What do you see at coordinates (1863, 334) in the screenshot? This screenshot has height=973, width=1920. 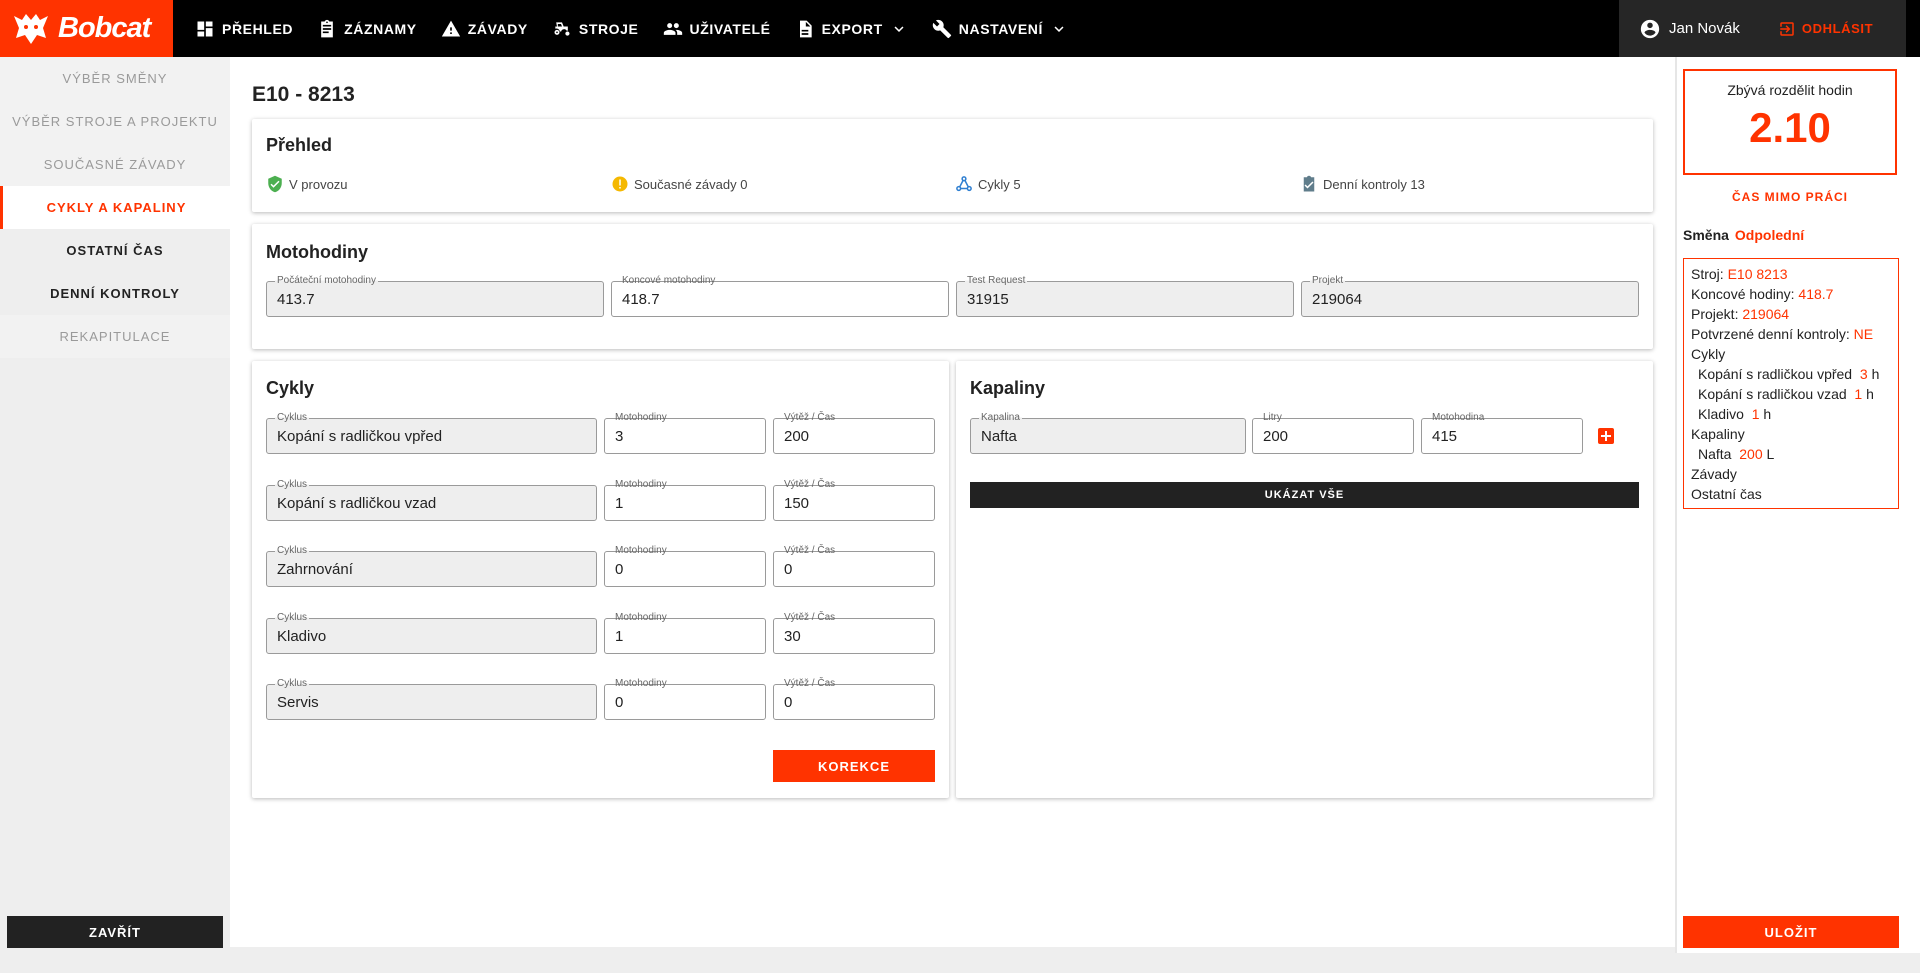 I see `summary-value: NE` at bounding box center [1863, 334].